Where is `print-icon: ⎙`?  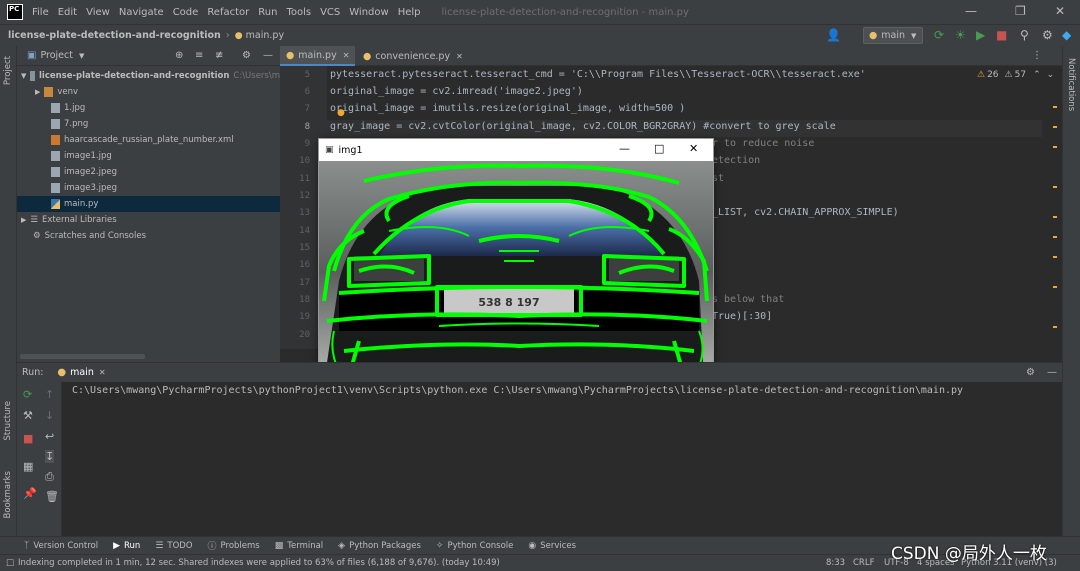 print-icon: ⎙ is located at coordinates (49, 477).